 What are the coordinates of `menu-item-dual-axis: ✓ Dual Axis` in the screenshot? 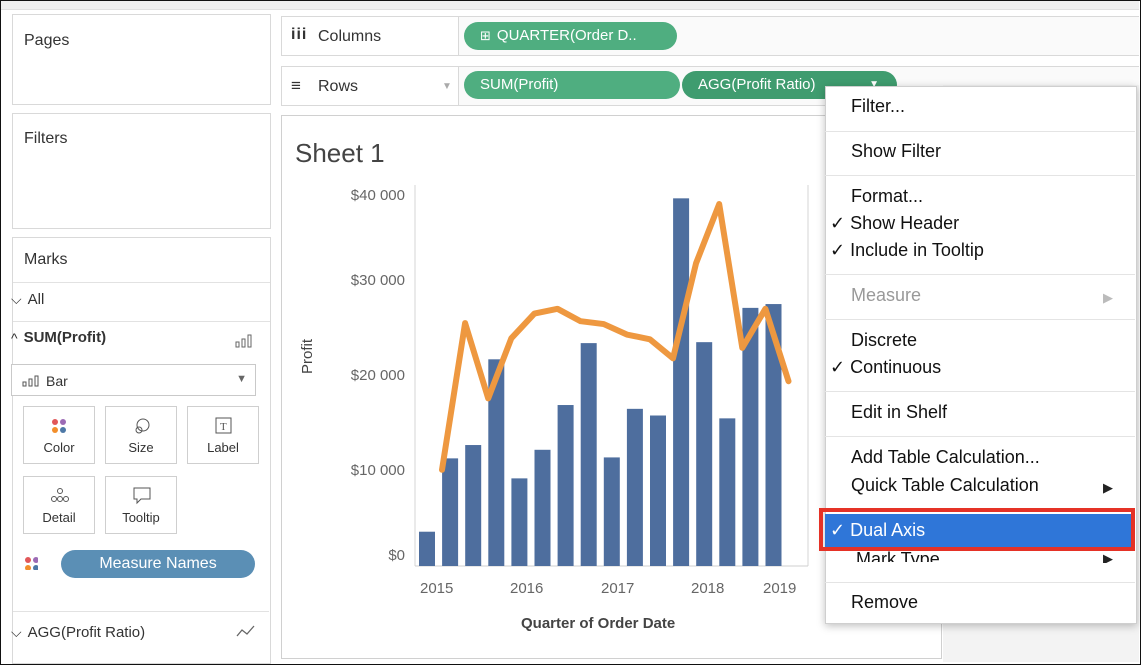 It's located at (877, 530).